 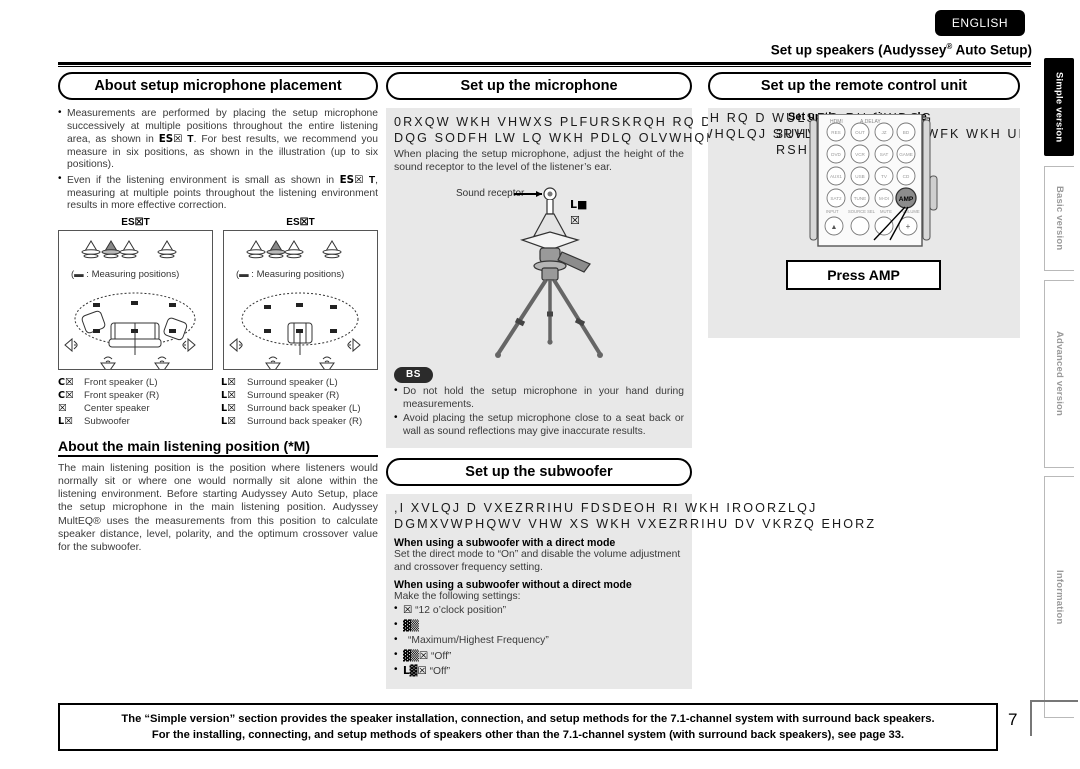 What do you see at coordinates (107, 421) in the screenshot?
I see `legend-label: Subwoofer` at bounding box center [107, 421].